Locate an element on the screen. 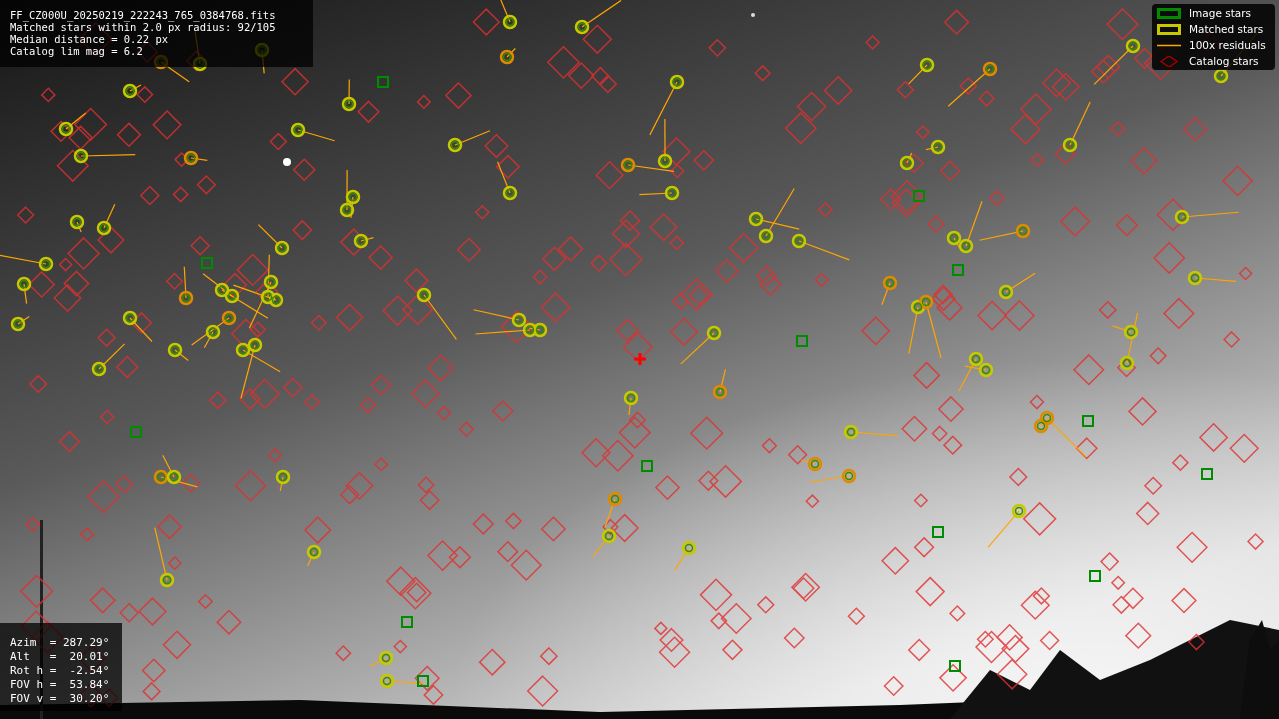 This screenshot has height=719, width=1279. pointing-text: Azim = 287.29° is located at coordinates (60, 643).